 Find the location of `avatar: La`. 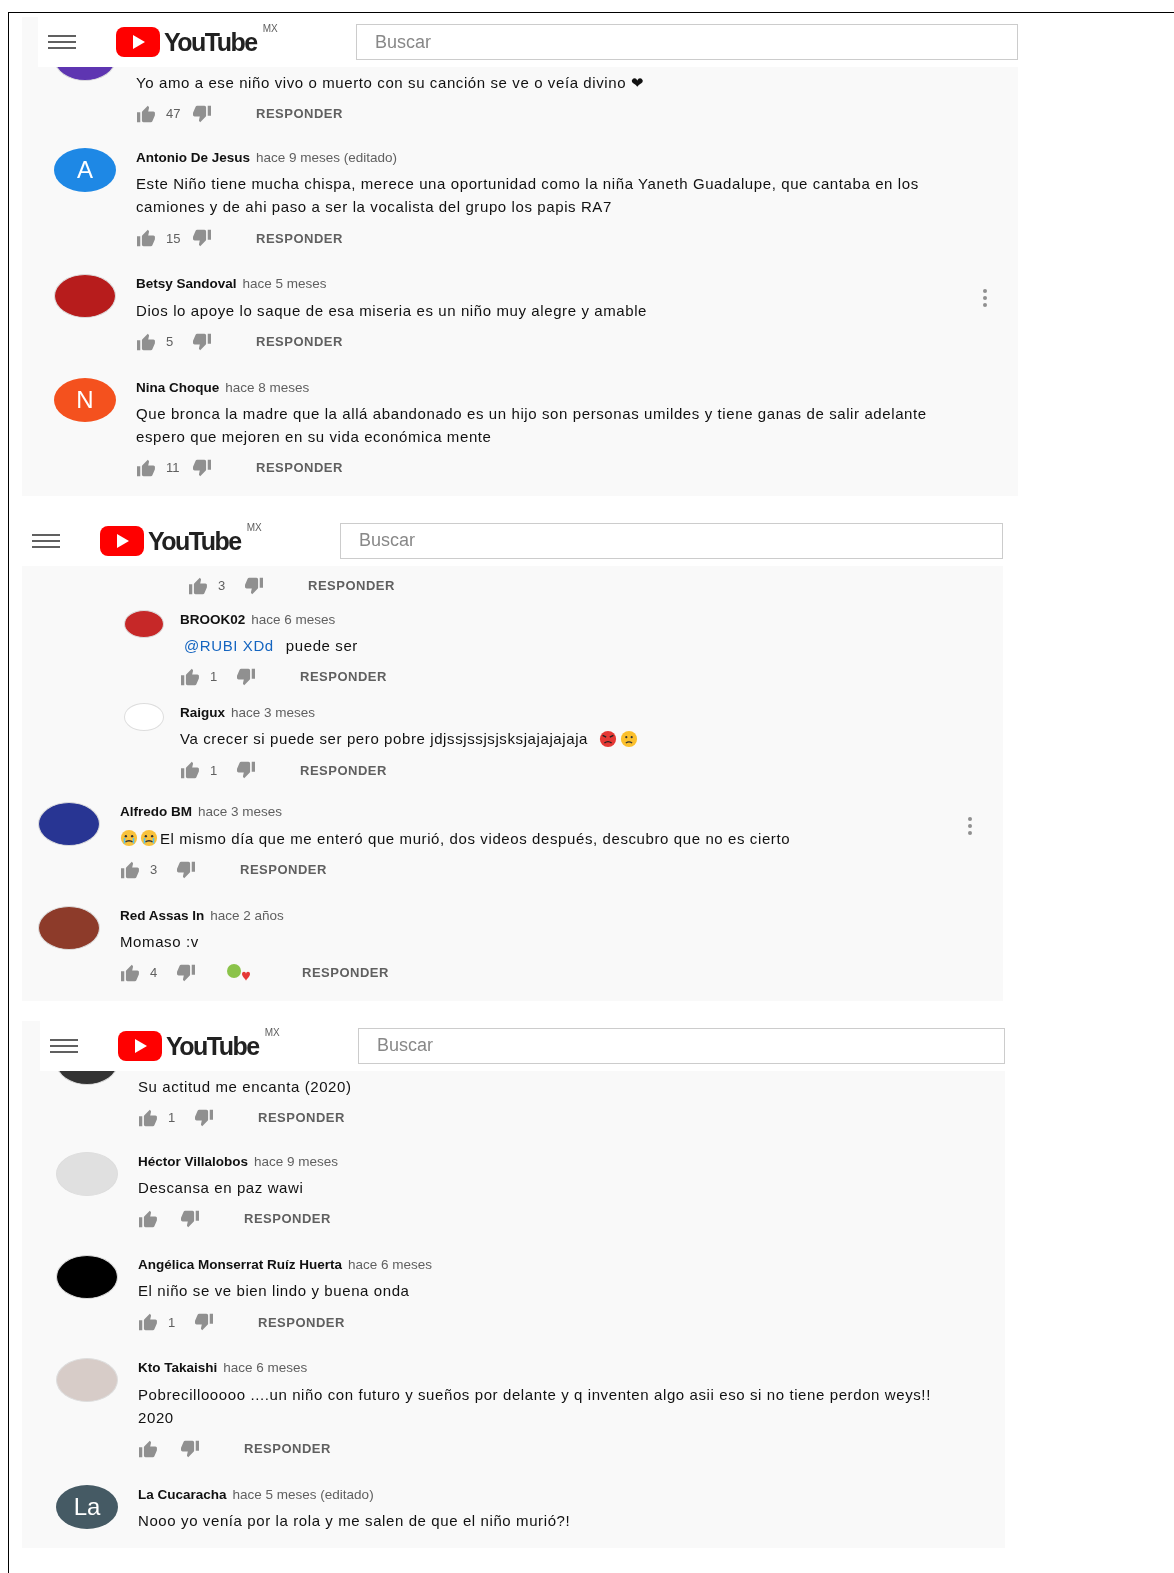

avatar: La is located at coordinates (87, 1506).